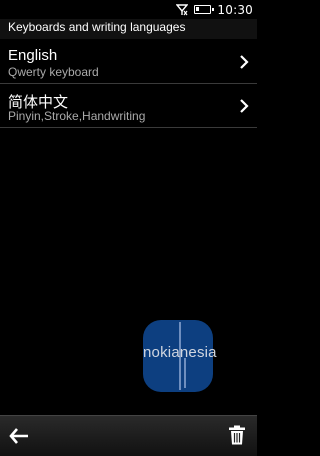 This screenshot has width=320, height=456. What do you see at coordinates (128, 9) in the screenshot?
I see `status-bar: 10:30` at bounding box center [128, 9].